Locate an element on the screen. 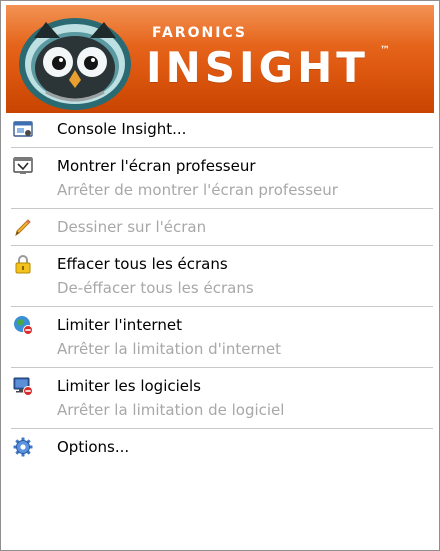 The image size is (440, 551). menu-item-draw-on-screen: Dessiner sur l'écran is located at coordinates (220, 227).